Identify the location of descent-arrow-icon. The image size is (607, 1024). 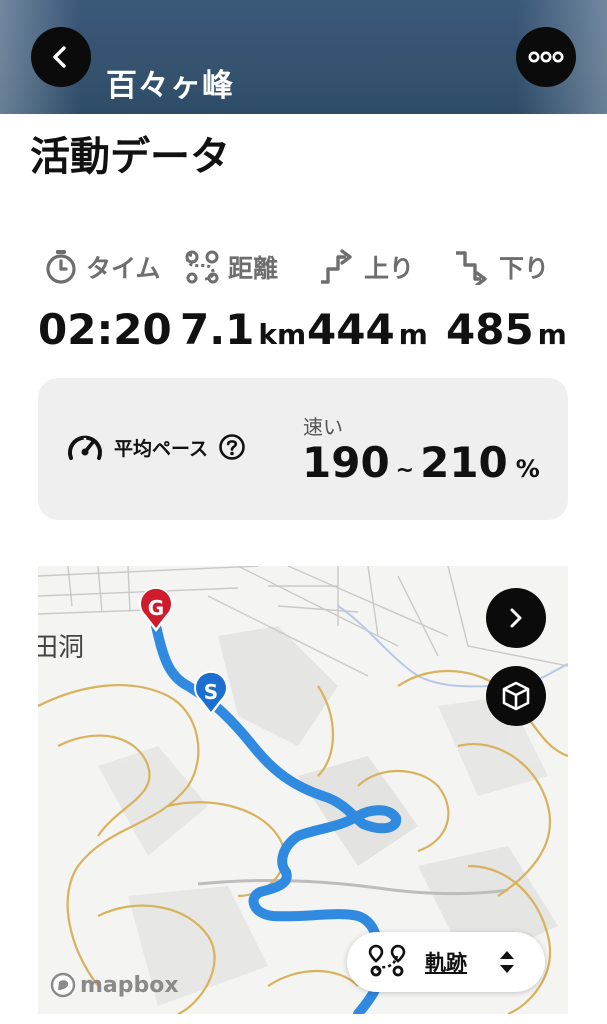
(471, 268).